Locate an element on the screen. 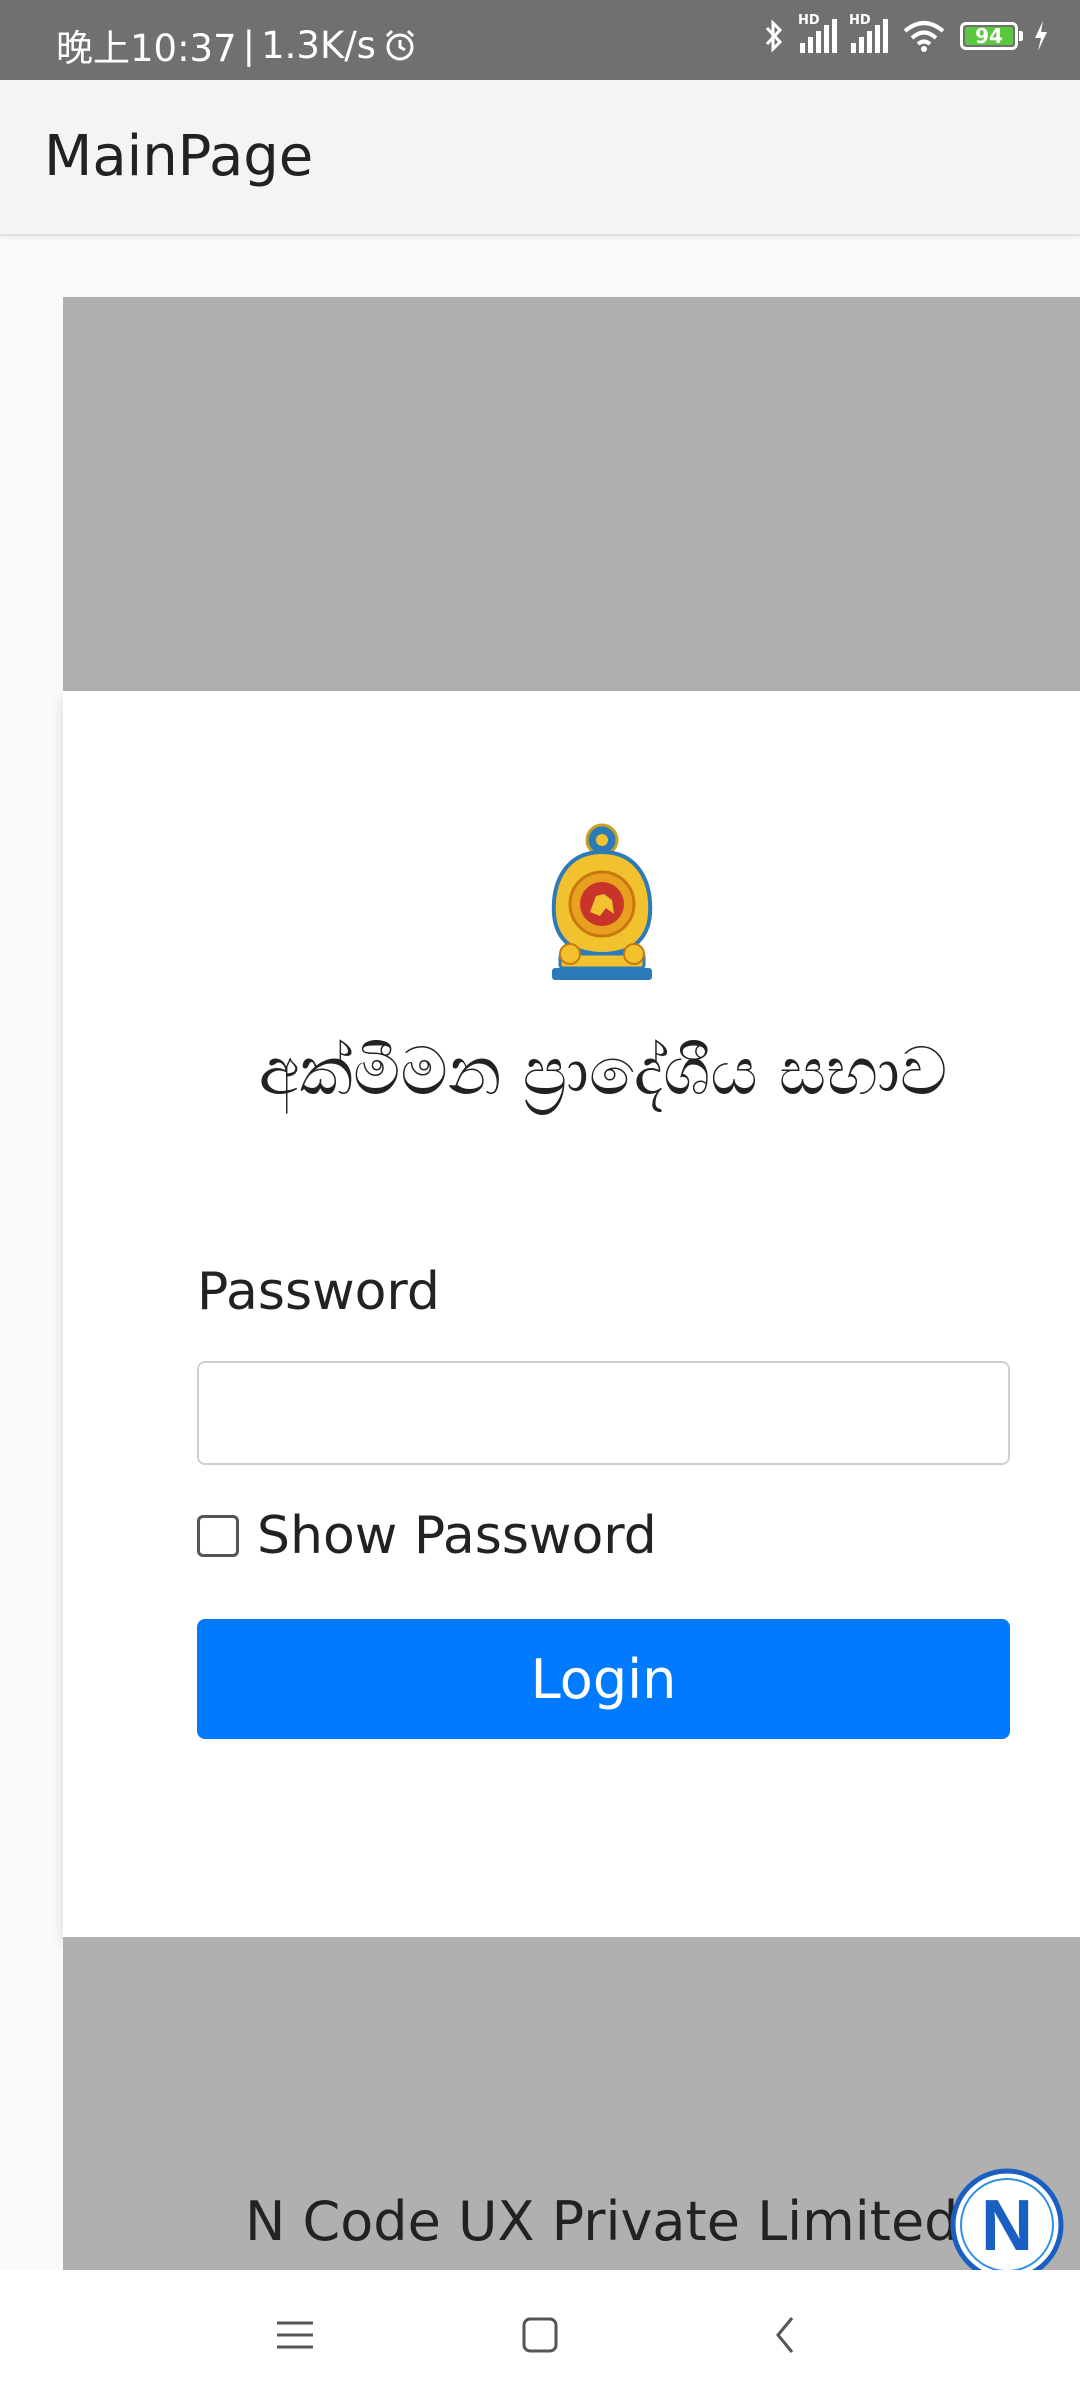 This screenshot has height=2400, width=1080. login-button: Login is located at coordinates (603, 1679).